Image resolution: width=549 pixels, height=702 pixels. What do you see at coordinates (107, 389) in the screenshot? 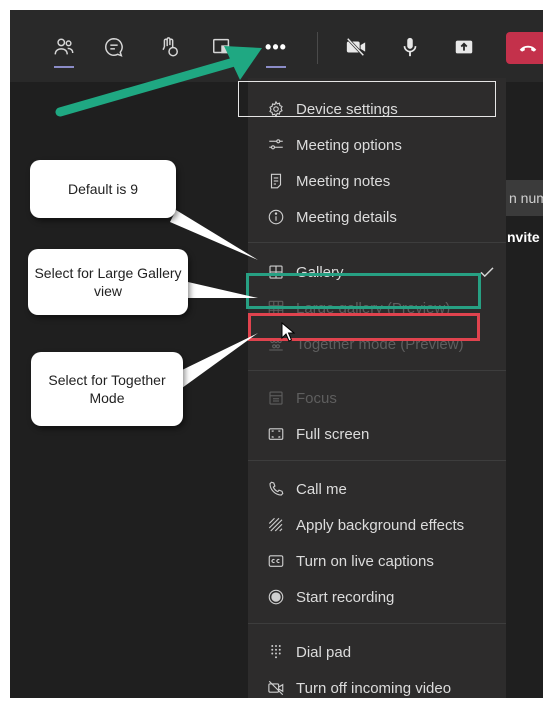
I see `callout-together-mode: Select for Together Mode` at bounding box center [107, 389].